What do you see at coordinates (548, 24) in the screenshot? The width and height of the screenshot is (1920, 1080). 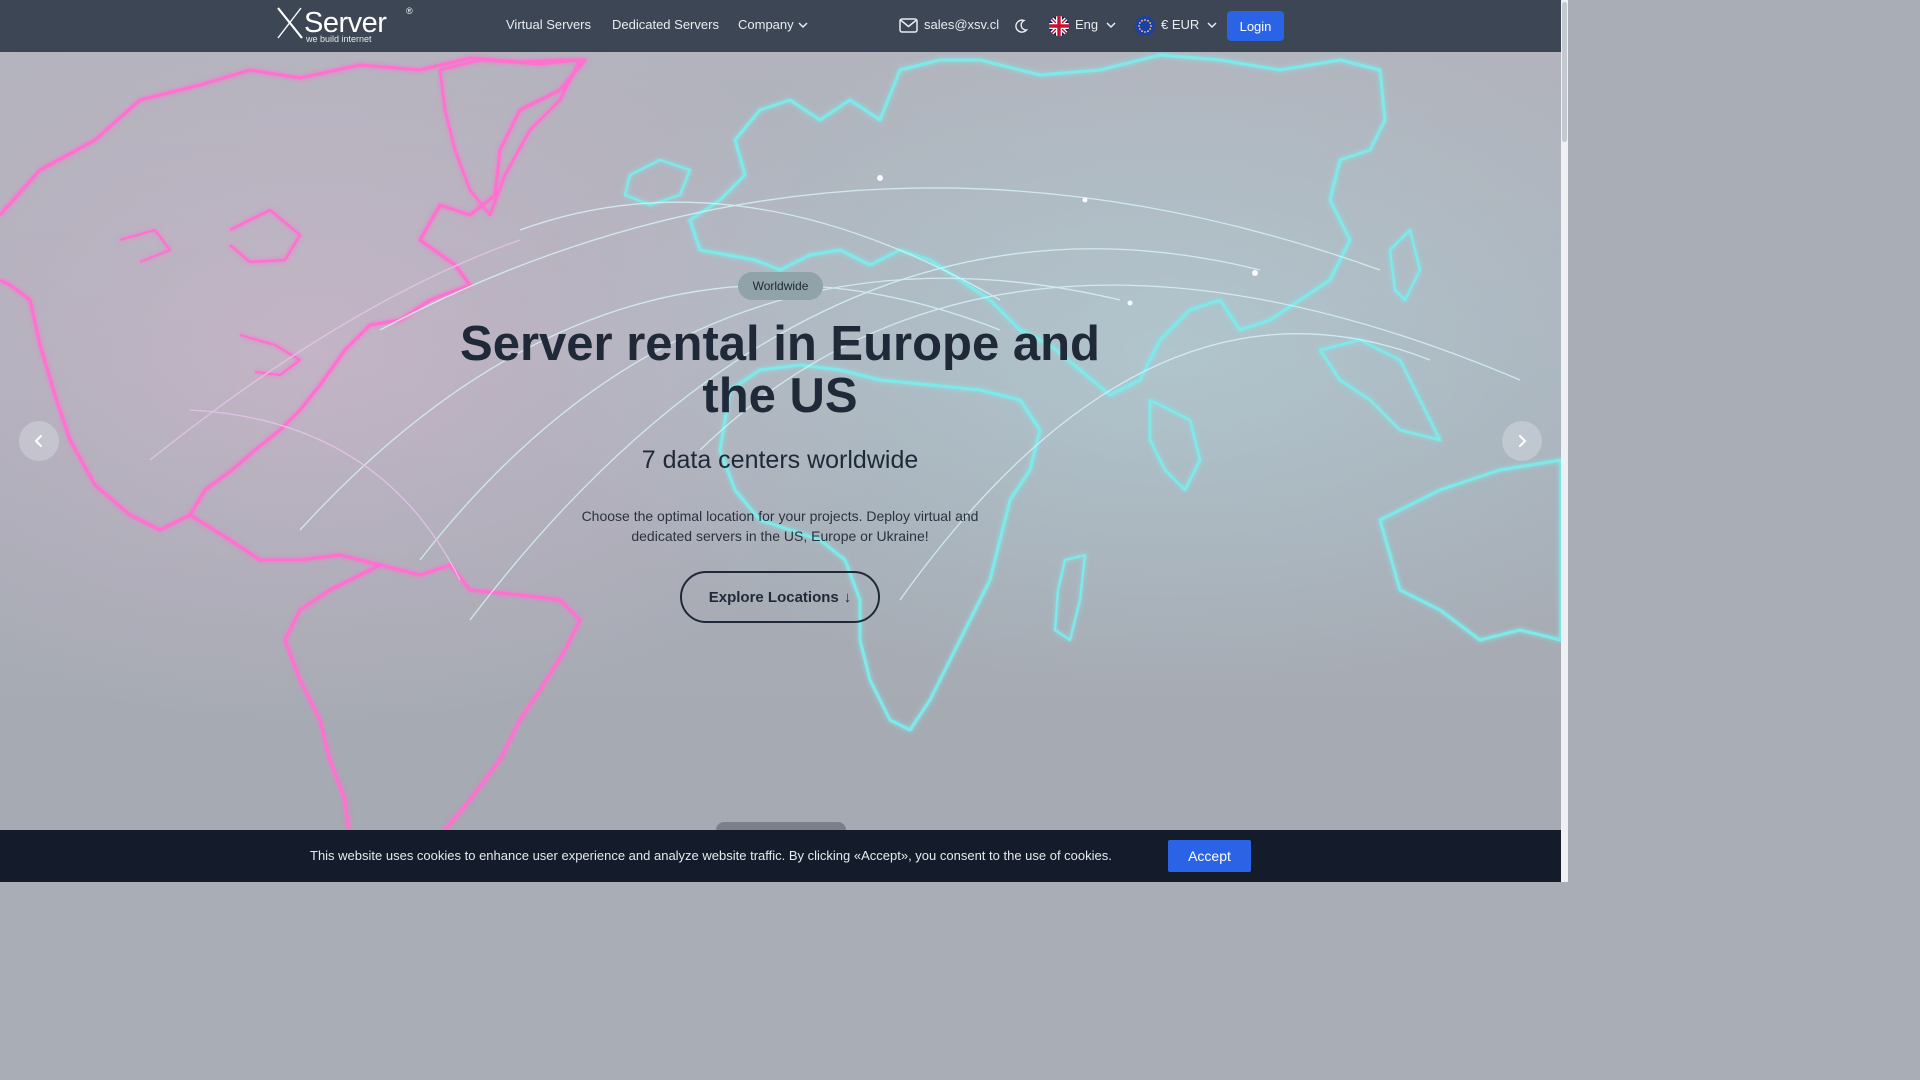 I see `nav-virtual-servers: Virtual Servers` at bounding box center [548, 24].